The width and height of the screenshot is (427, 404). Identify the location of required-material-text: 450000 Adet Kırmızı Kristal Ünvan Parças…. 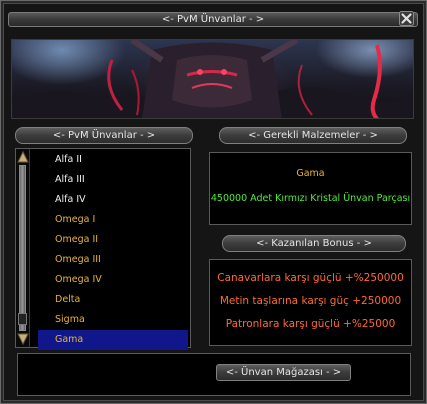
(310, 198).